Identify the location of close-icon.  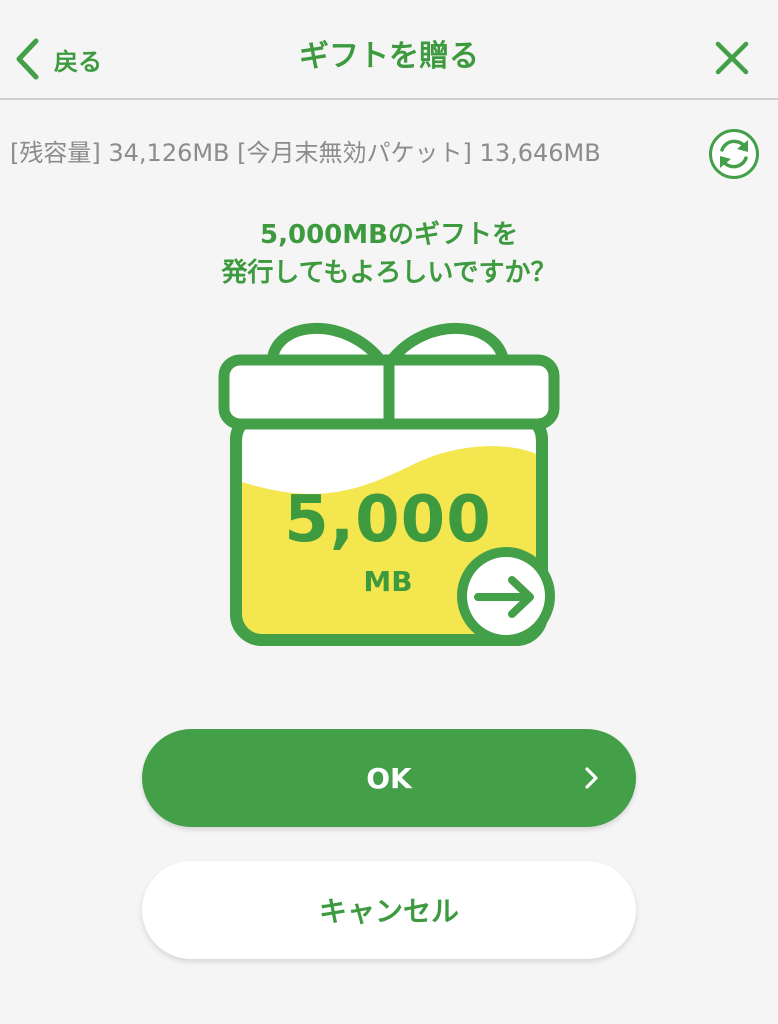
(732, 58).